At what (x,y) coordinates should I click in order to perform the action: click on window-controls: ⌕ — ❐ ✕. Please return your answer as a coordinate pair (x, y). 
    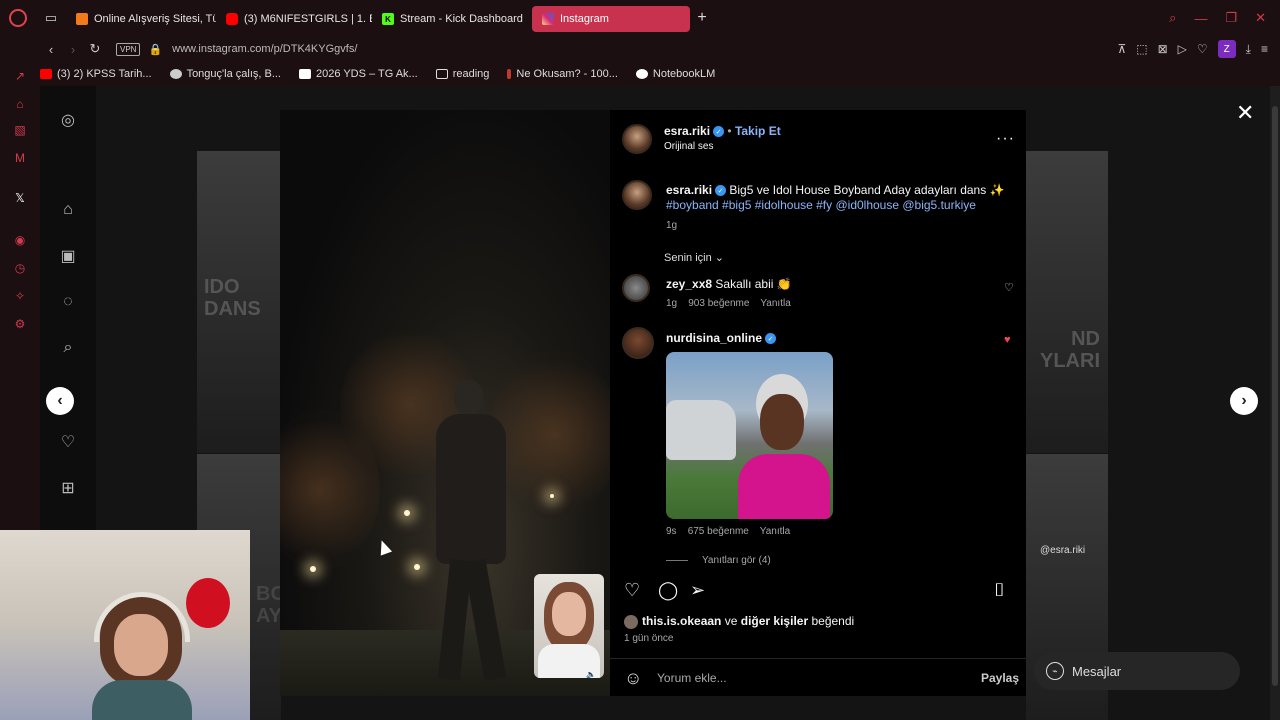
    Looking at the image, I should click on (1224, 18).